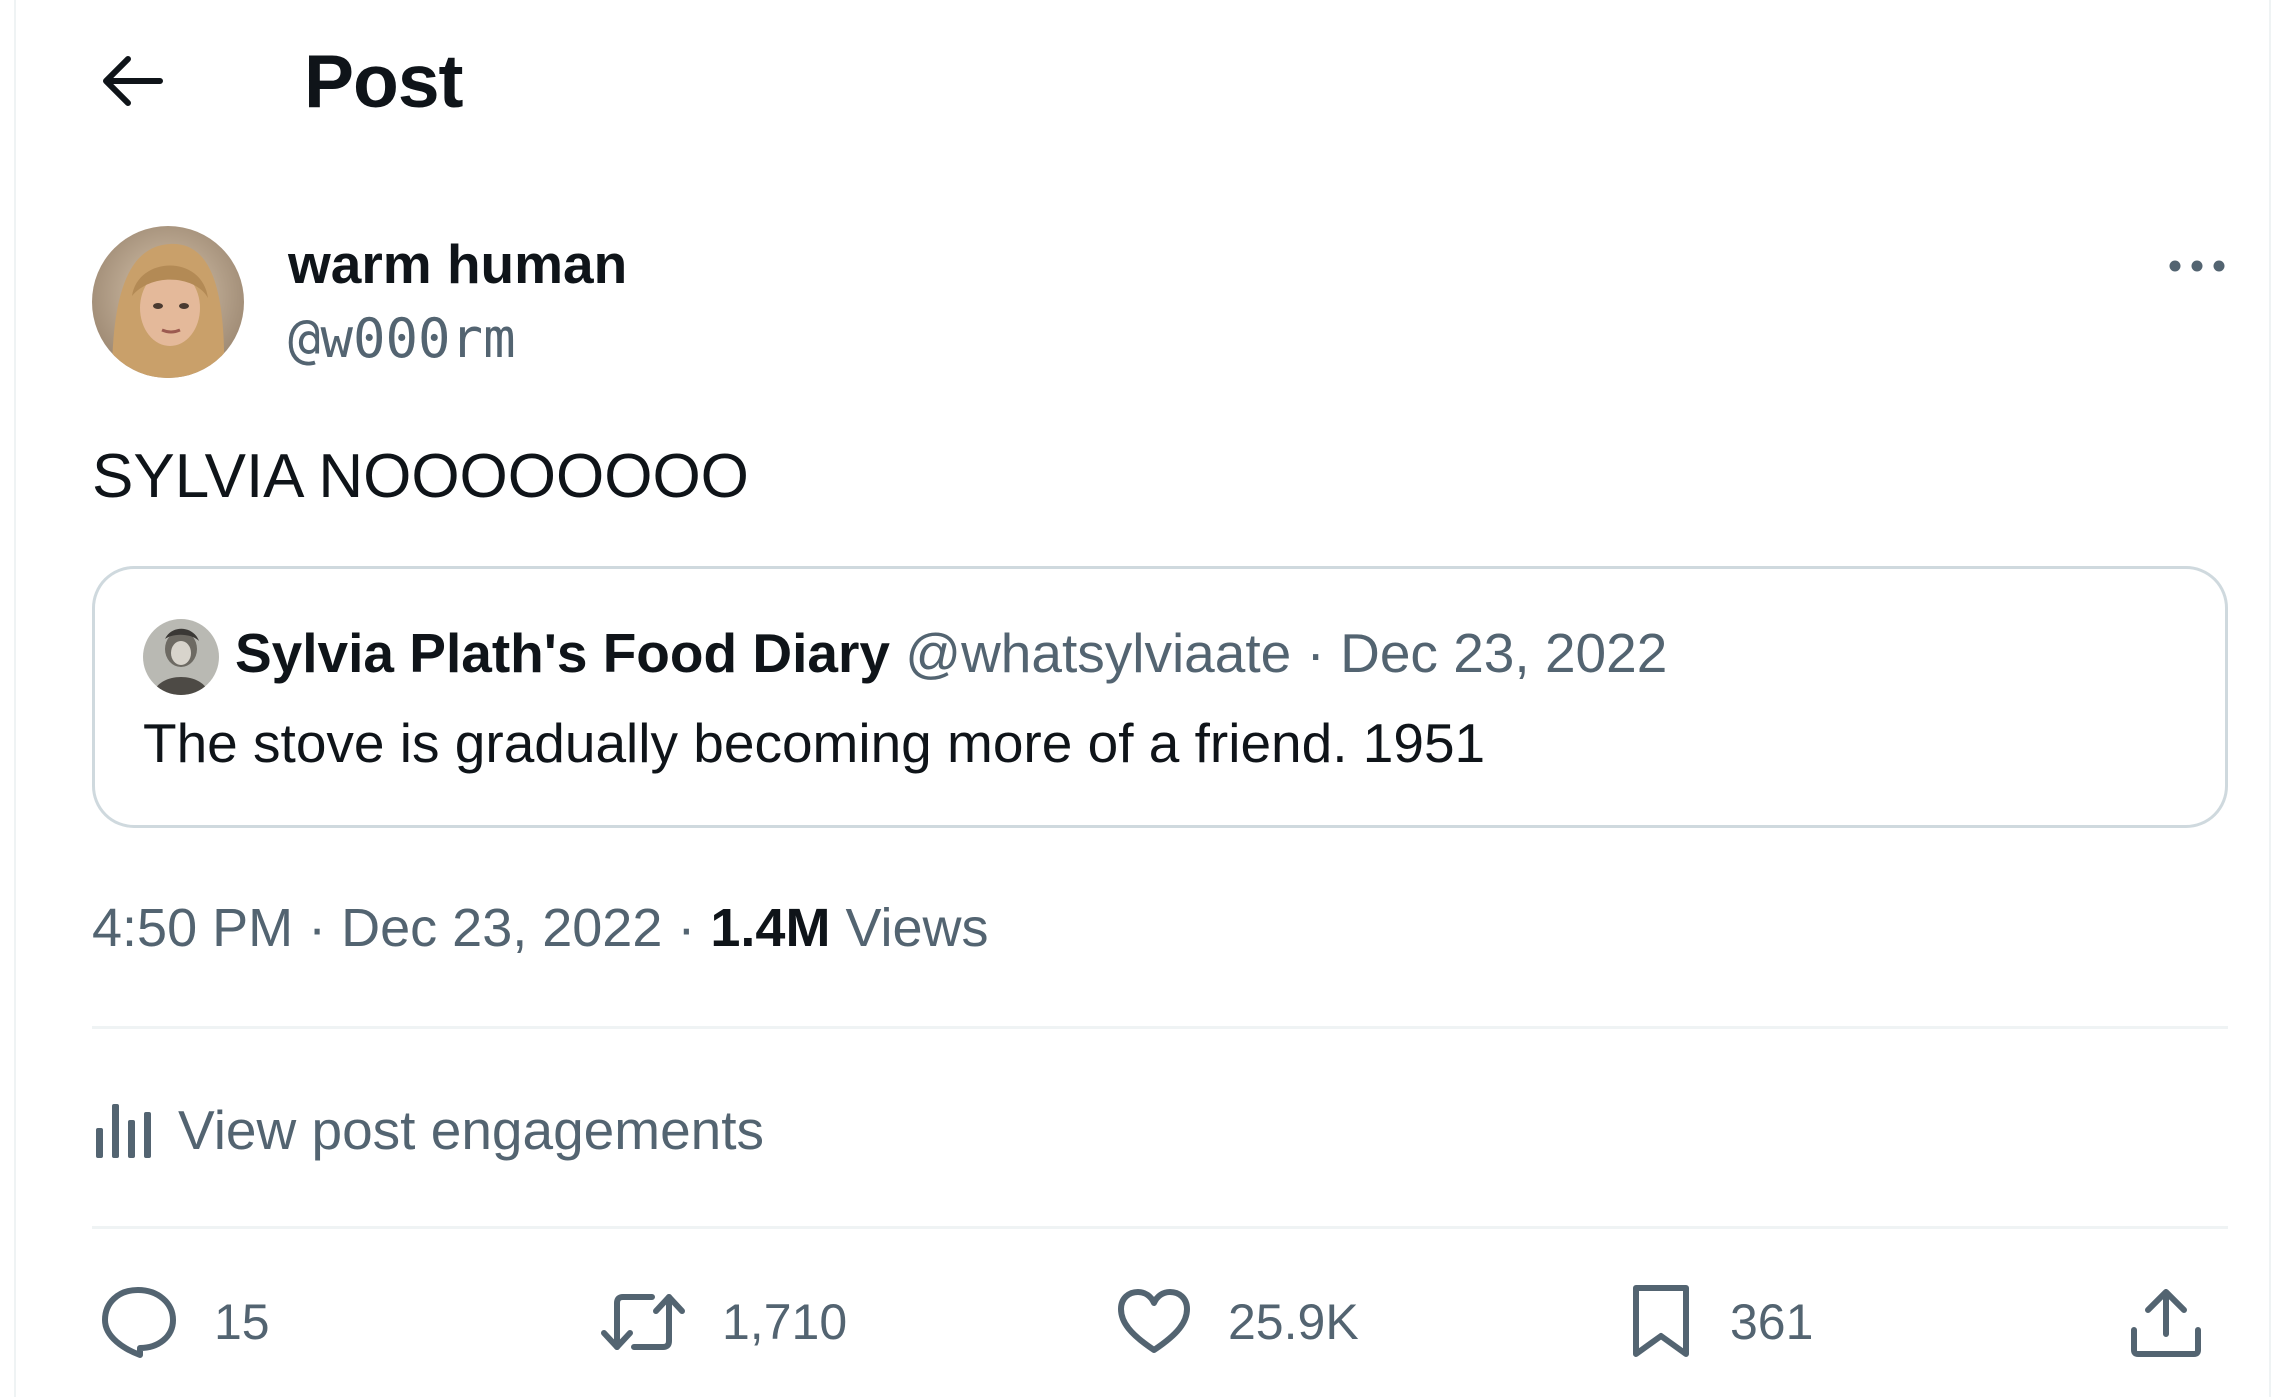 The width and height of the screenshot is (2279, 1397). Describe the element at coordinates (1154, 1321) in the screenshot. I see `heart-icon` at that location.